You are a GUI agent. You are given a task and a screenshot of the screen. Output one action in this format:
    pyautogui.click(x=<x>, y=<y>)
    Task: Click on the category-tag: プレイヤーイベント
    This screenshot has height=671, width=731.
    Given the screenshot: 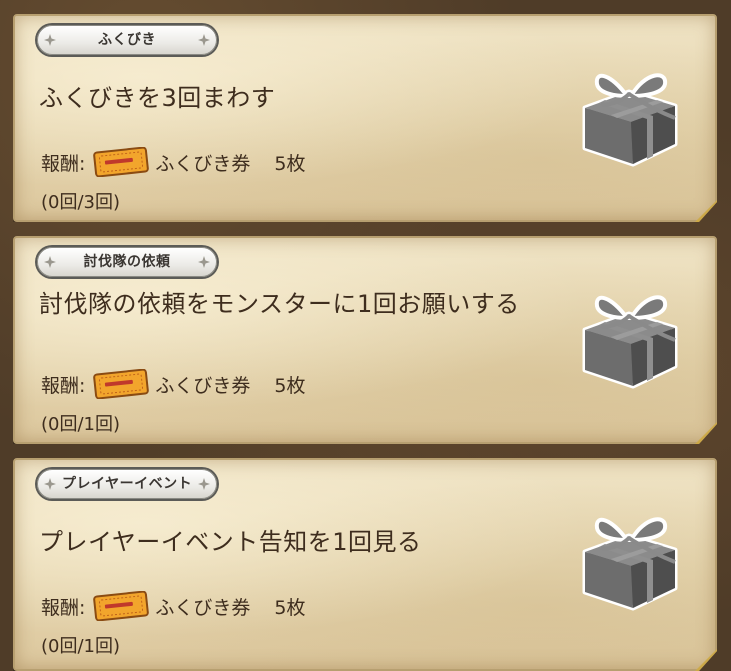 What is the action you would take?
    pyautogui.click(x=127, y=484)
    